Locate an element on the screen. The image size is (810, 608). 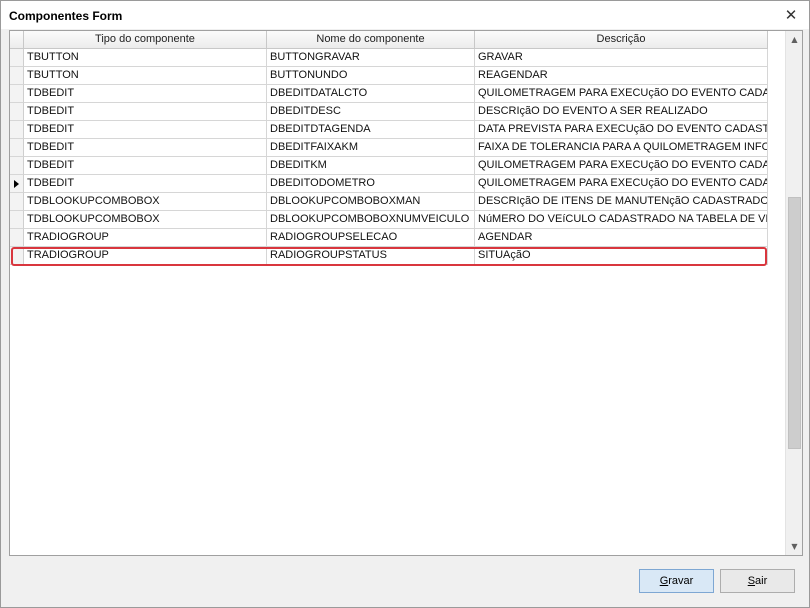
caret-right-icon is located at coordinates (16, 184).